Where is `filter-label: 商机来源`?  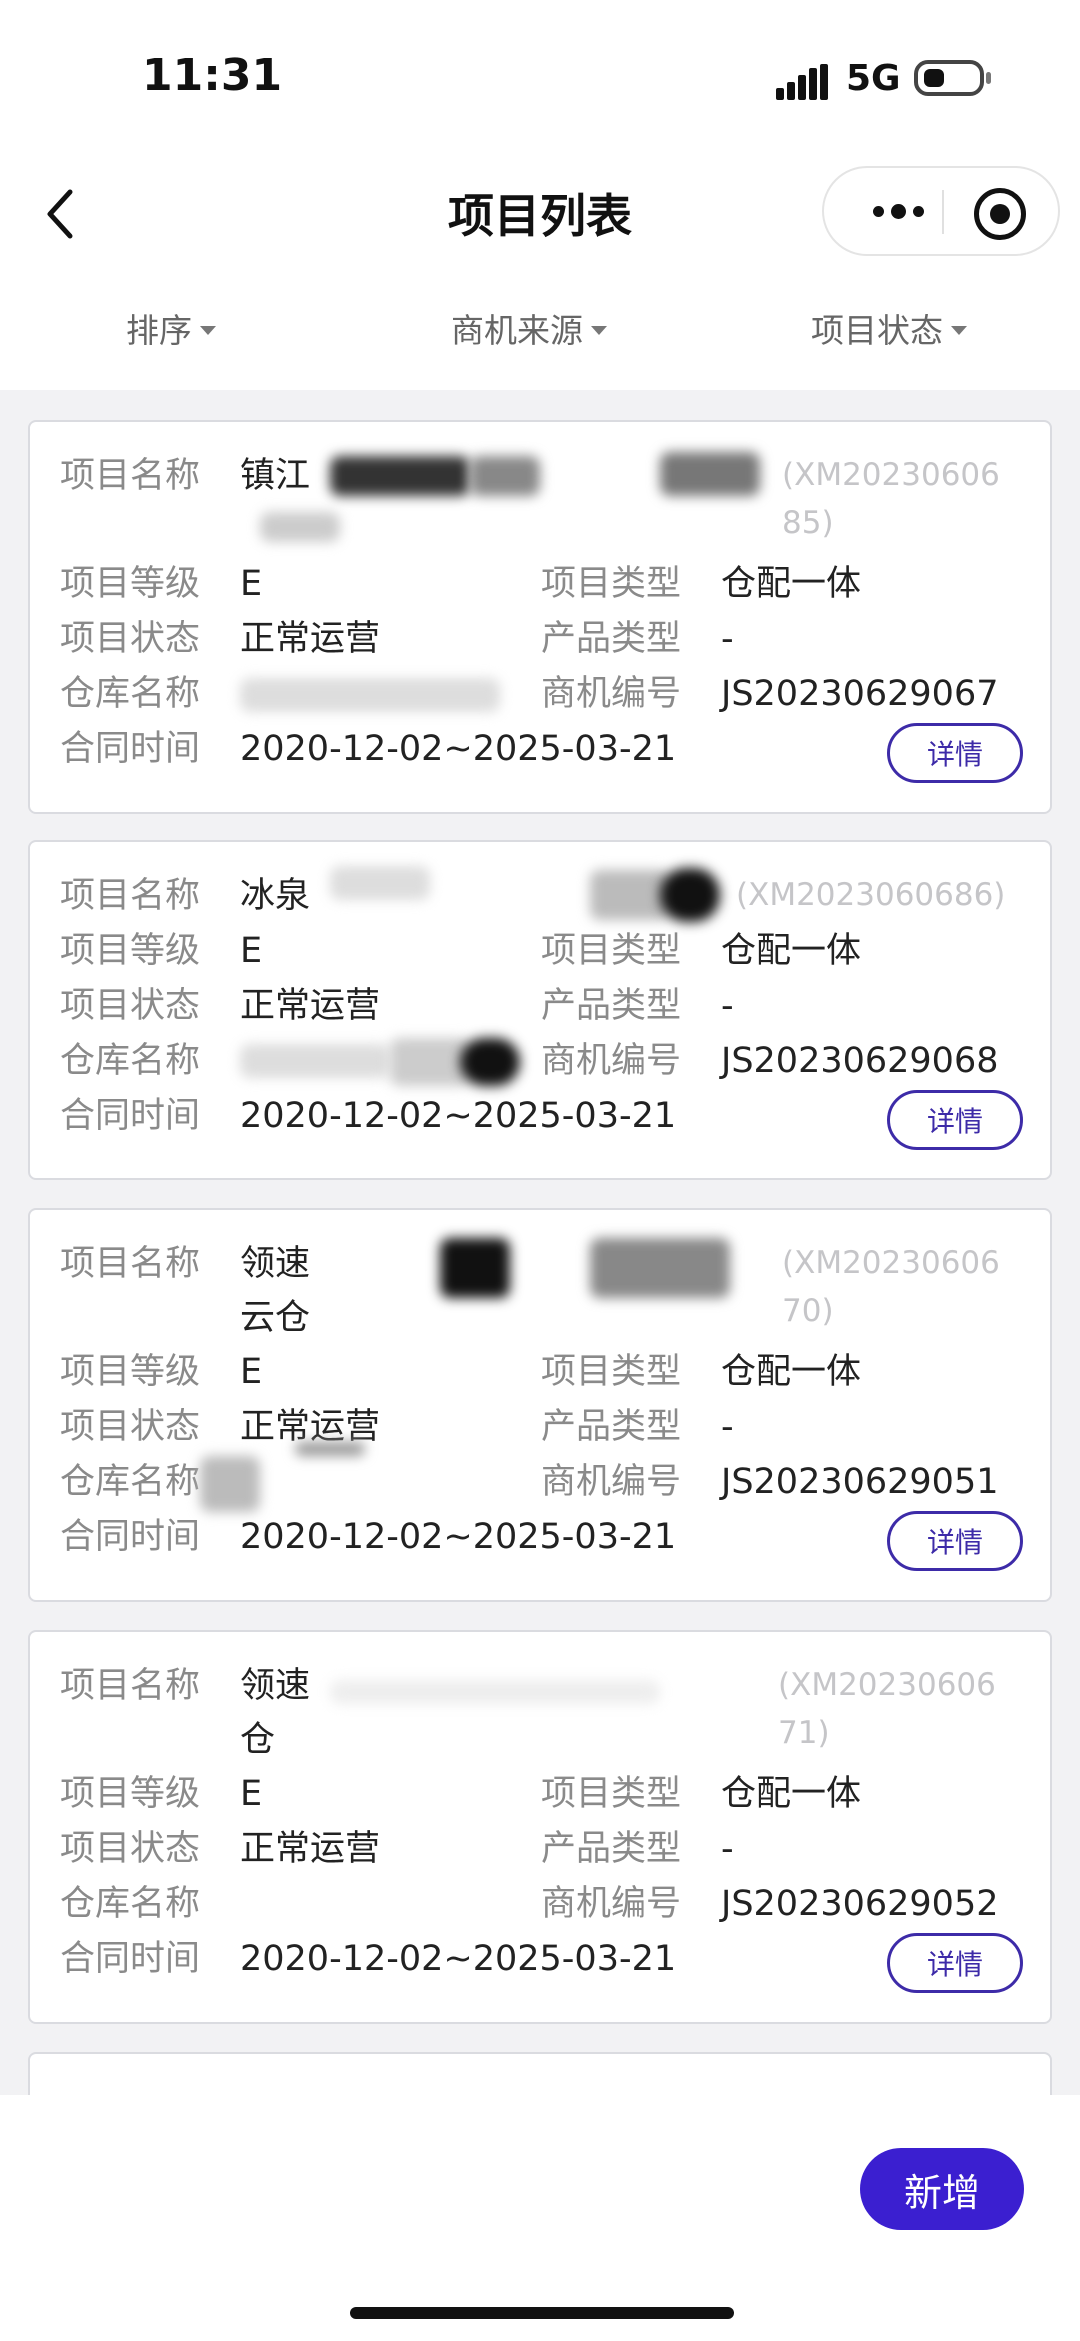
filter-label: 商机来源 is located at coordinates (517, 330).